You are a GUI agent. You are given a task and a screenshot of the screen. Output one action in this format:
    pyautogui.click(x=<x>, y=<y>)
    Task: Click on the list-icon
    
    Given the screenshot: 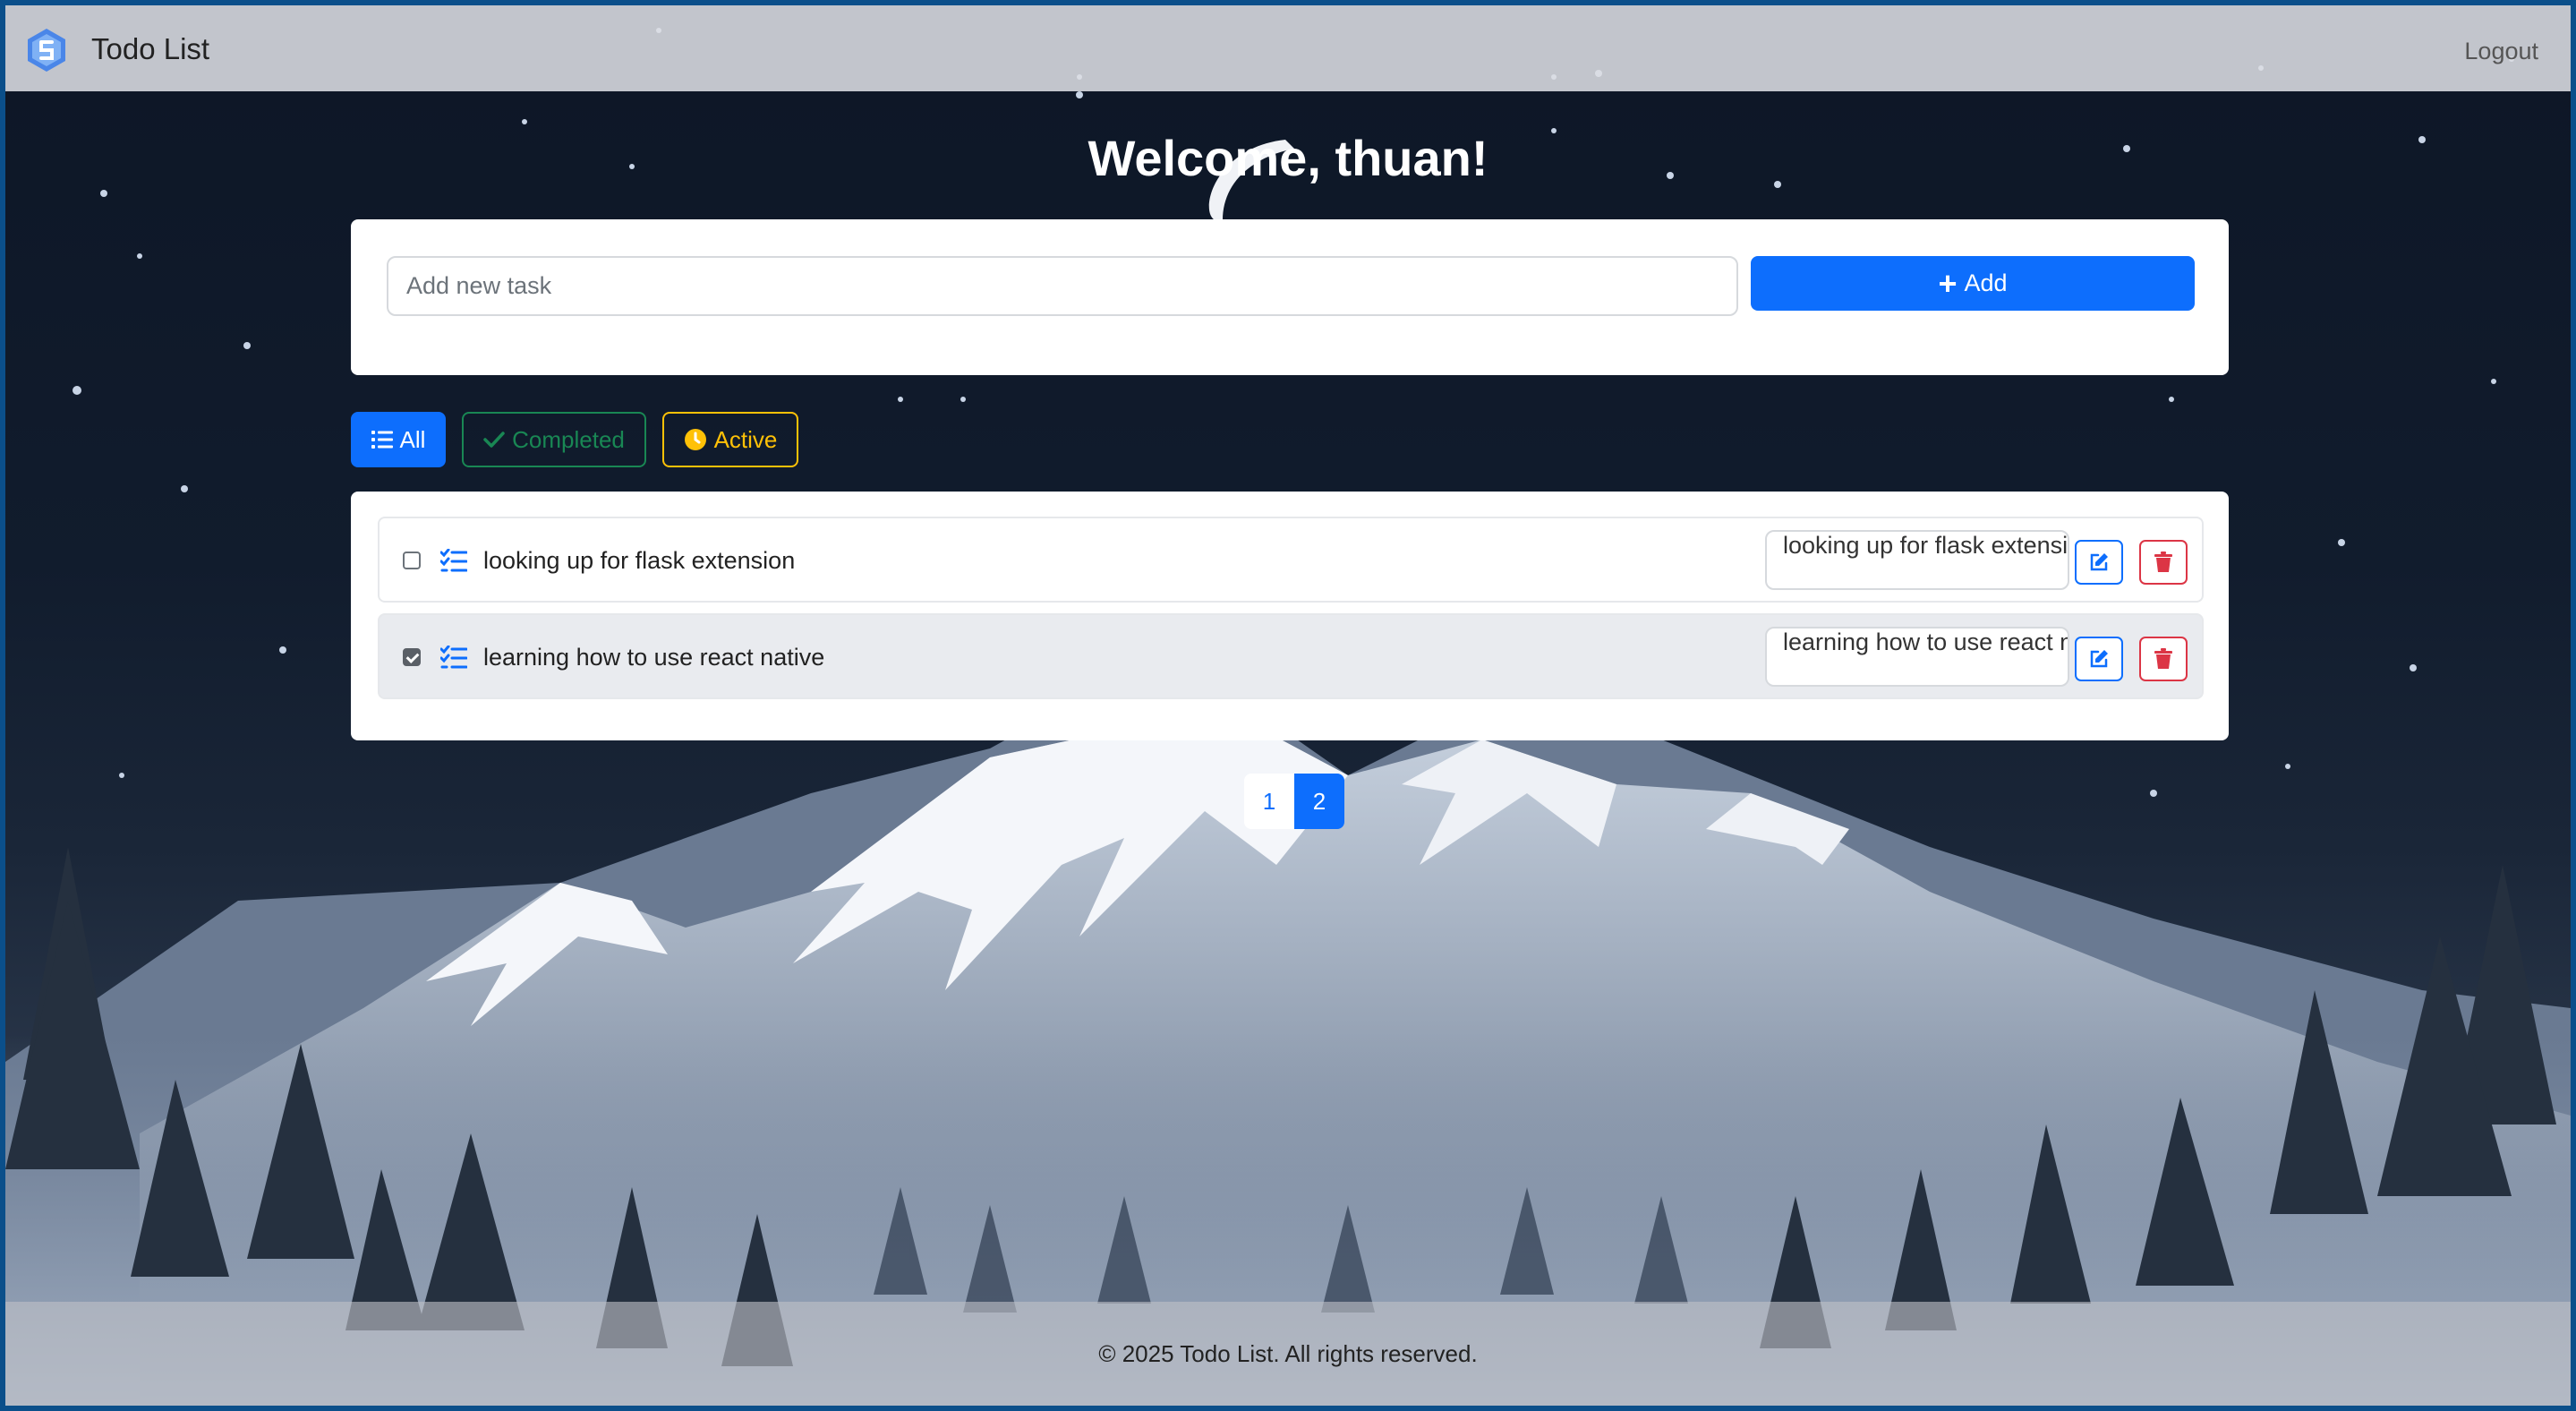 What is the action you would take?
    pyautogui.click(x=382, y=440)
    